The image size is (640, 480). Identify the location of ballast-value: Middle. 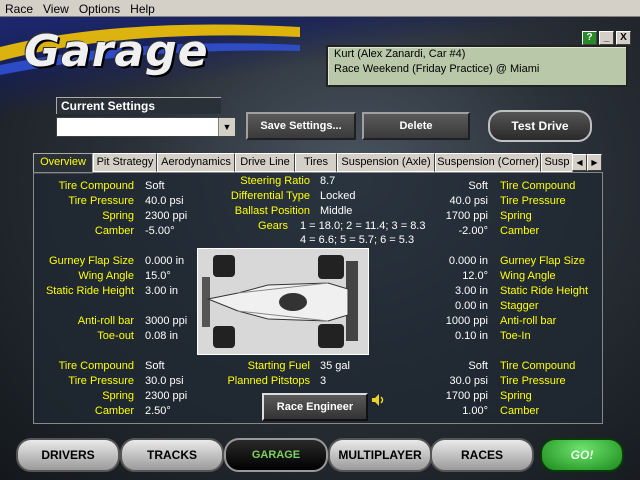
(336, 211).